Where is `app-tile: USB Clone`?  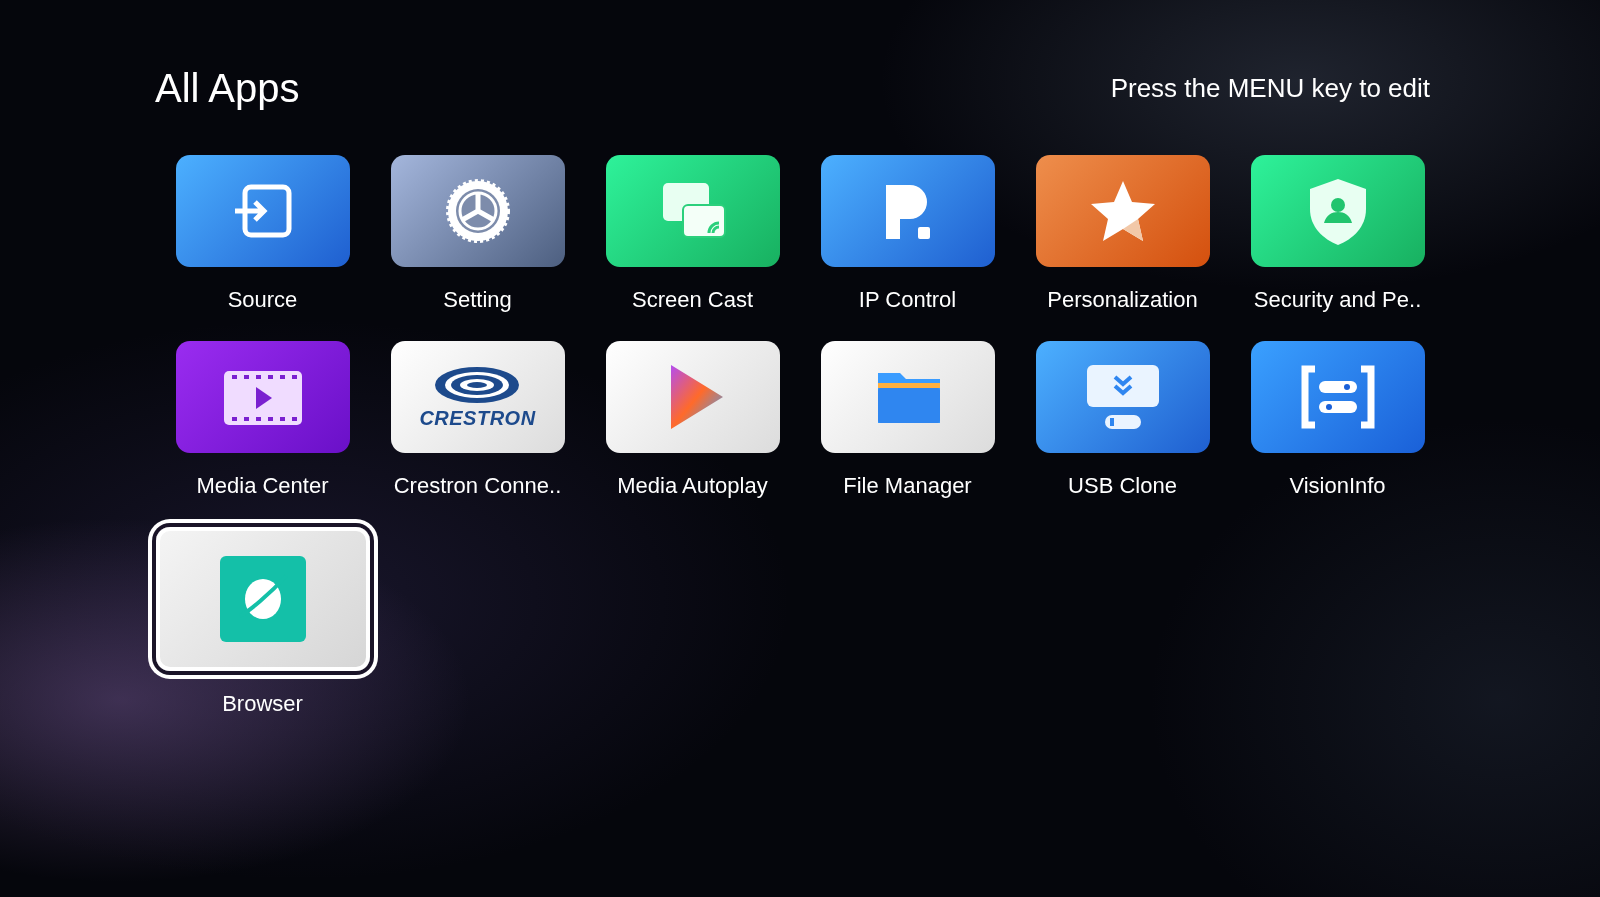 app-tile: USB Clone is located at coordinates (1122, 420).